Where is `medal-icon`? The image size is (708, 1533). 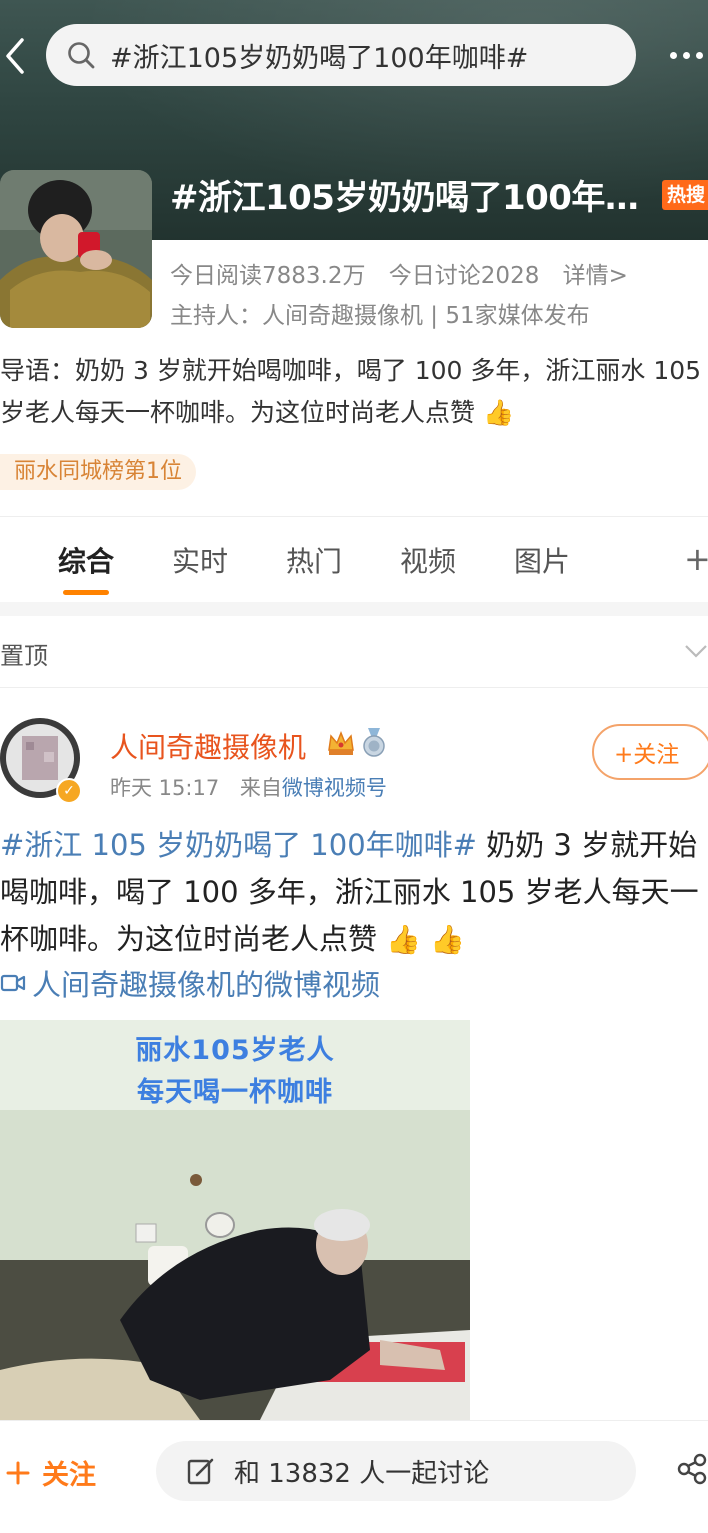 medal-icon is located at coordinates (374, 742).